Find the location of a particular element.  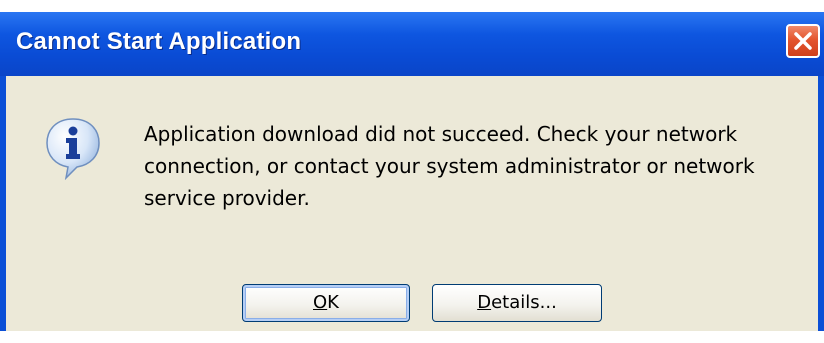

close-button is located at coordinates (803, 41).